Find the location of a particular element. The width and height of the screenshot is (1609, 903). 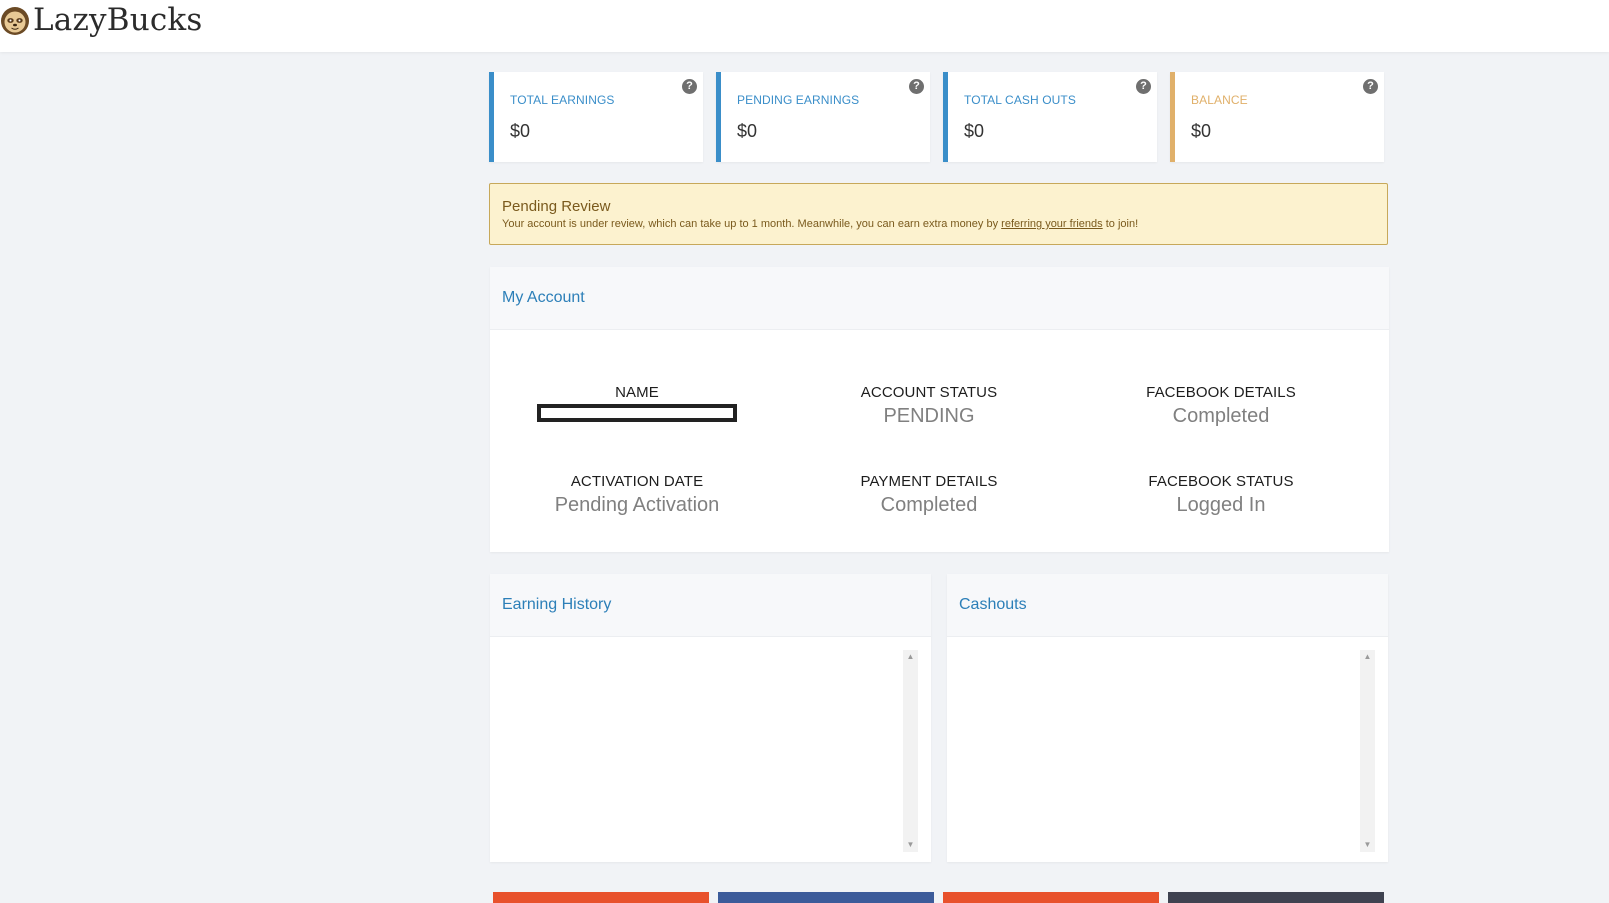

facebook-status-field: FACEBOOK STATUS Logged In is located at coordinates (1221, 495).